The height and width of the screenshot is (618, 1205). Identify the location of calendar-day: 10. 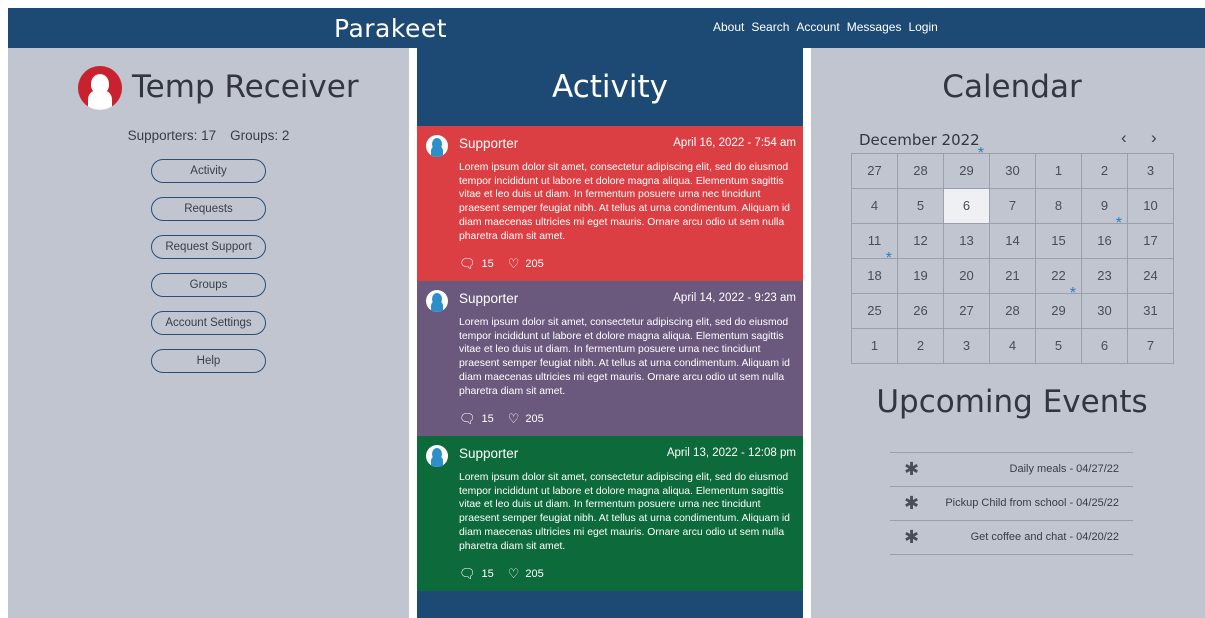
(1151, 206).